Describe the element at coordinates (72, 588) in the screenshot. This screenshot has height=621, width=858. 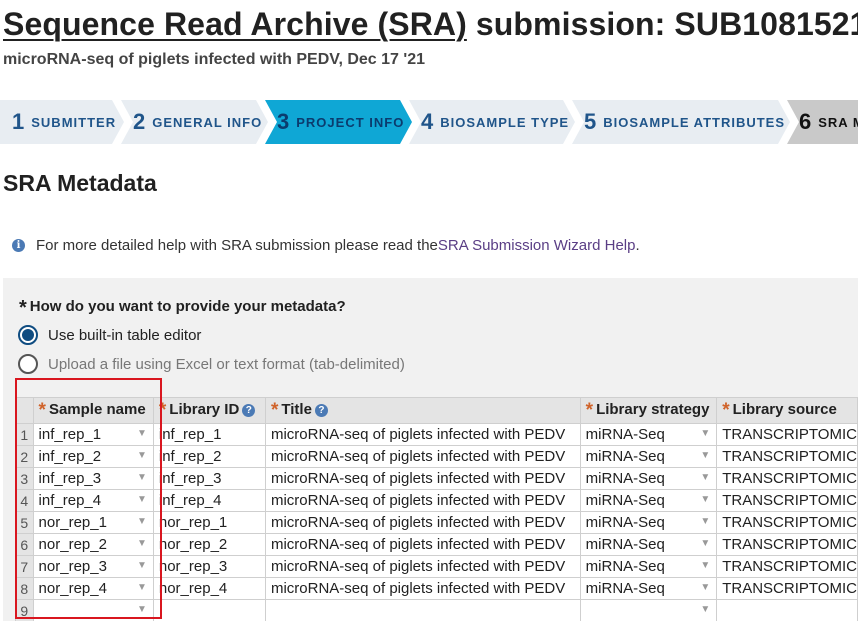
I see `cell-value: nor_rep_4` at that location.